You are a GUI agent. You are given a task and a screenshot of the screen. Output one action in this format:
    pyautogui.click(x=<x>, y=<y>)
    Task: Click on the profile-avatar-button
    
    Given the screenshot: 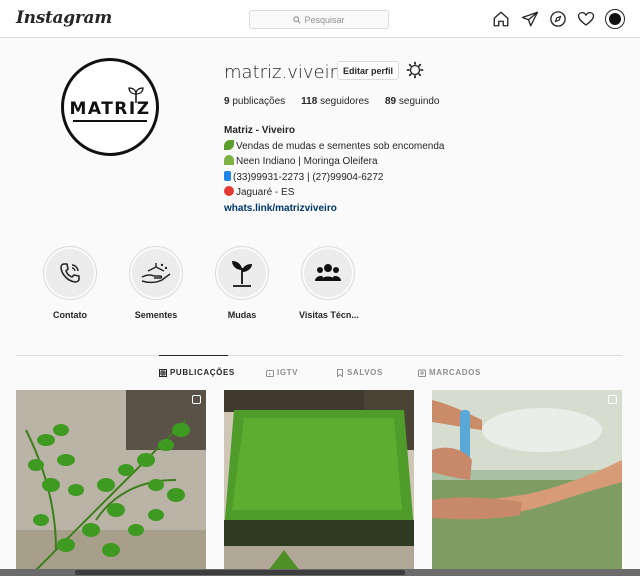 What is the action you would take?
    pyautogui.click(x=615, y=19)
    